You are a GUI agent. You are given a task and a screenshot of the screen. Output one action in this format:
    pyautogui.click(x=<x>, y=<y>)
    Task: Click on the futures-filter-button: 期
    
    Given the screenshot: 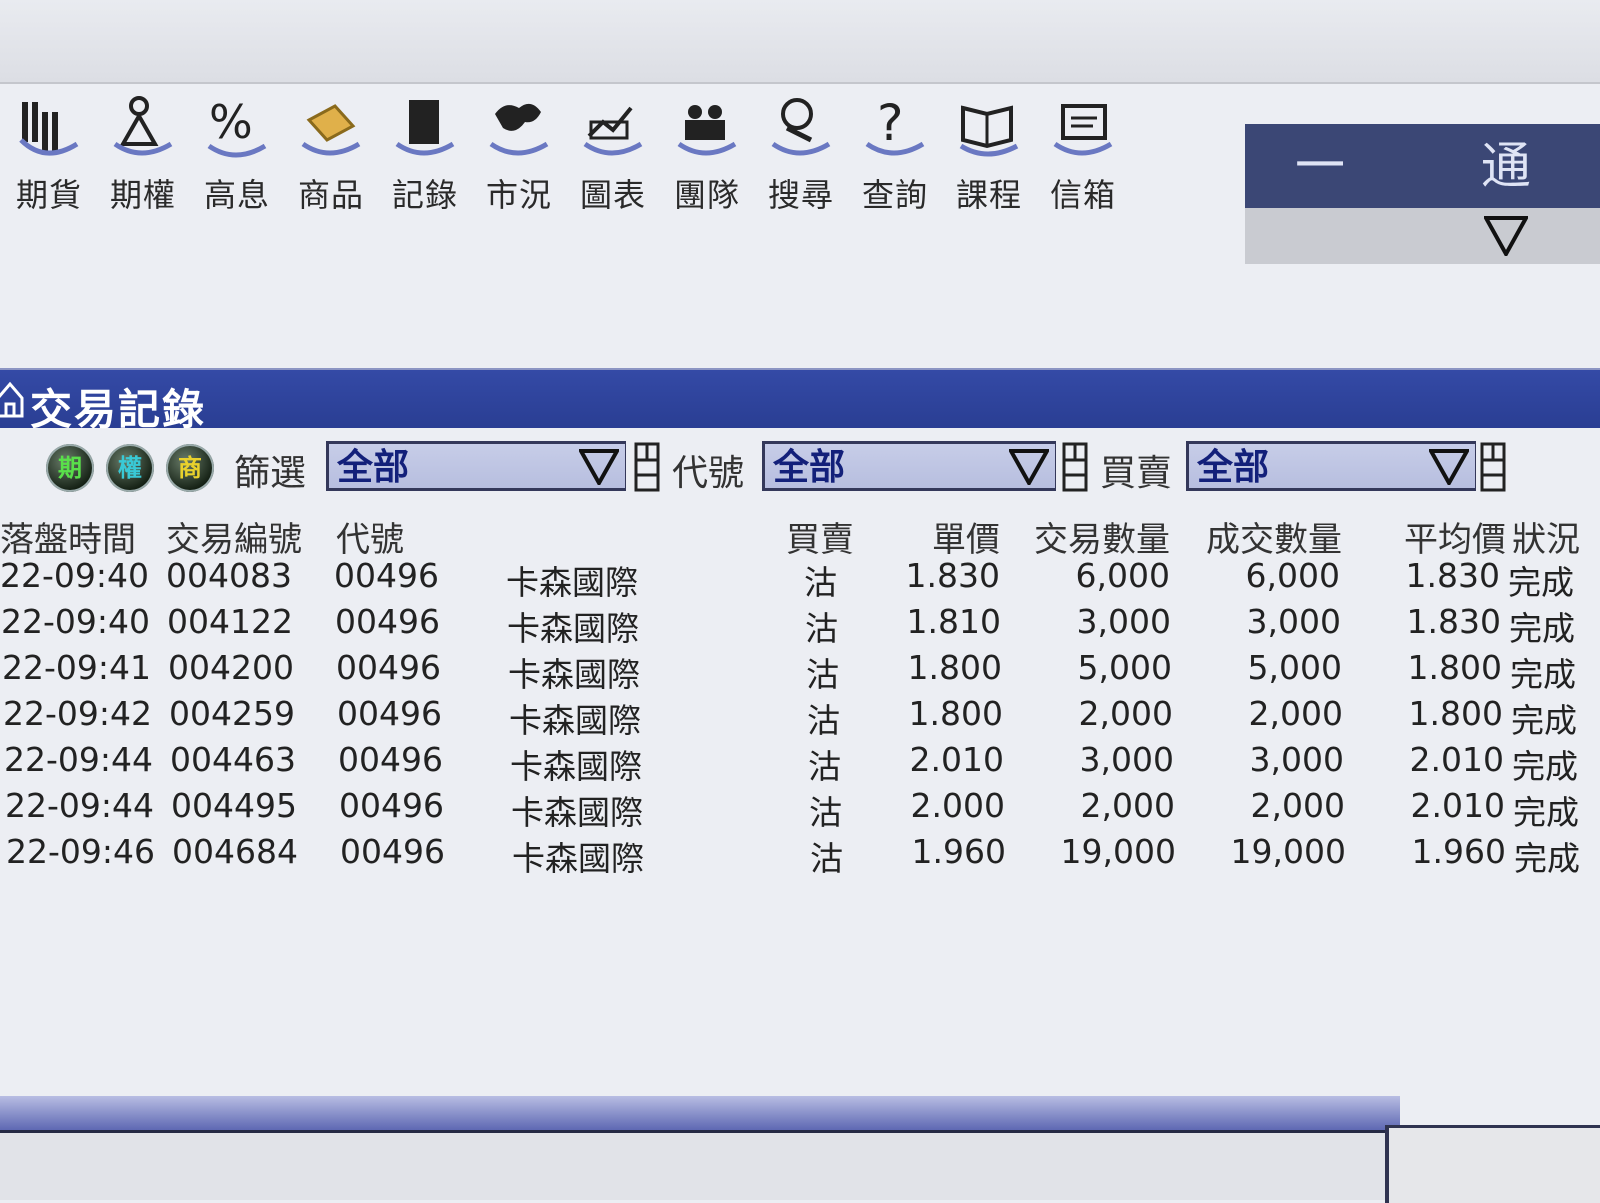 What is the action you would take?
    pyautogui.click(x=70, y=468)
    